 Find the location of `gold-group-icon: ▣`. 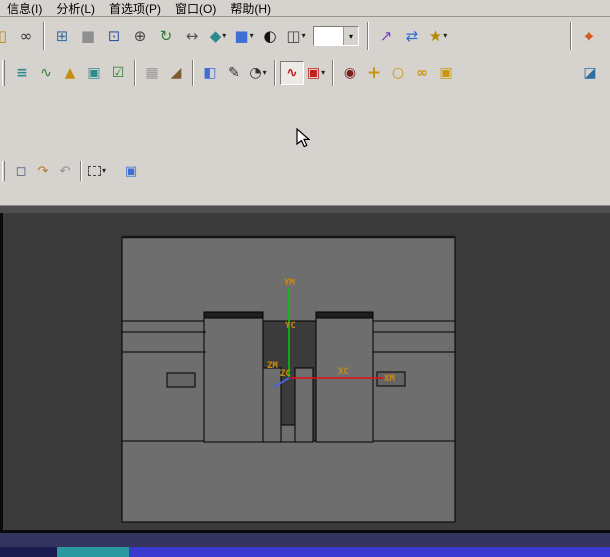

gold-group-icon: ▣ is located at coordinates (446, 73).